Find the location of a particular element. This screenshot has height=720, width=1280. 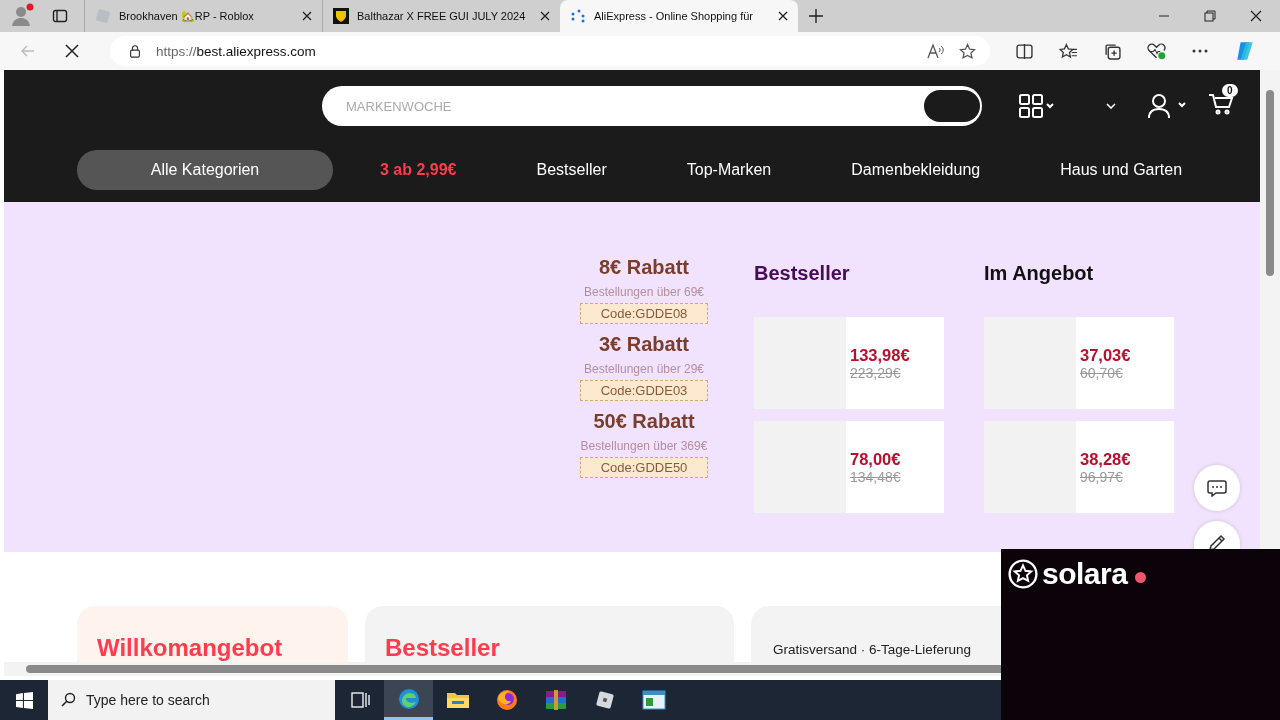

discount-title: 50€ Rabatt is located at coordinates (644, 421).